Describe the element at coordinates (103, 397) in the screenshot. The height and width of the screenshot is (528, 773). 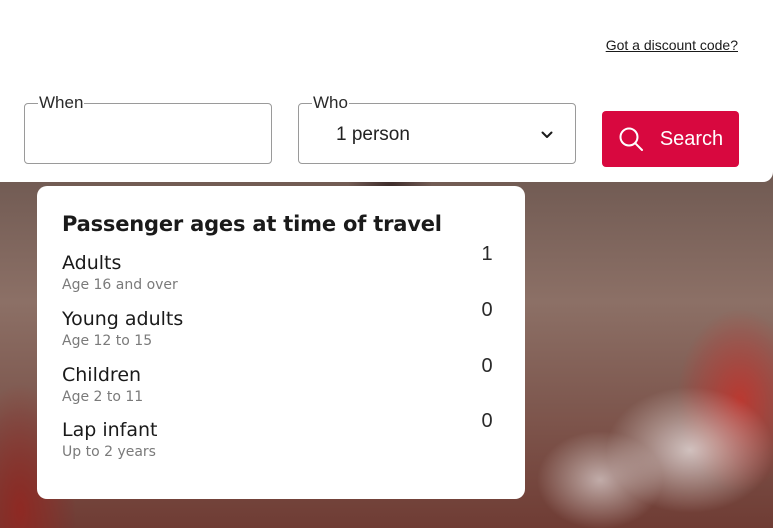
I see `passenger-age-range: Age 2 to 11` at that location.